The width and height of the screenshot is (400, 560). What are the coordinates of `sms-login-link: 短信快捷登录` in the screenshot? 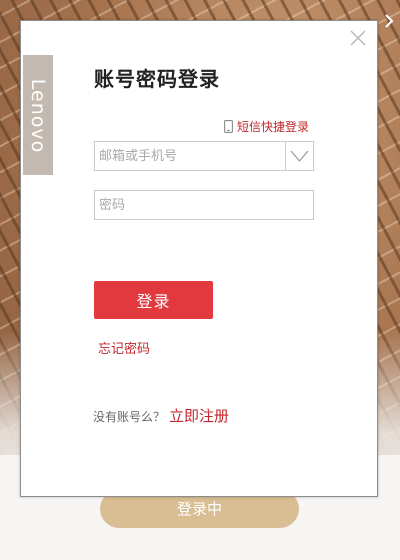 It's located at (266, 126).